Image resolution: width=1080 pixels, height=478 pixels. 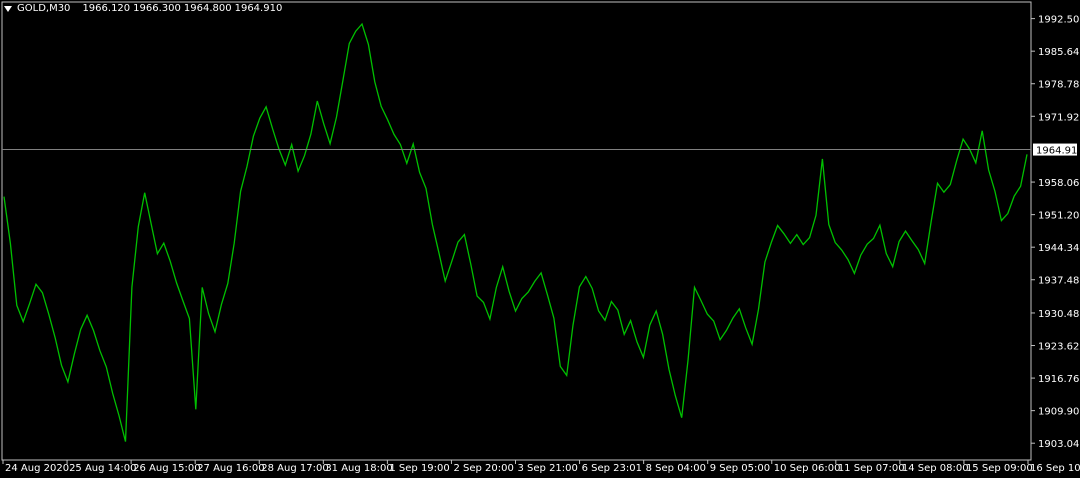 I want to click on y-tick-label: 1992.500, so click(x=1059, y=20).